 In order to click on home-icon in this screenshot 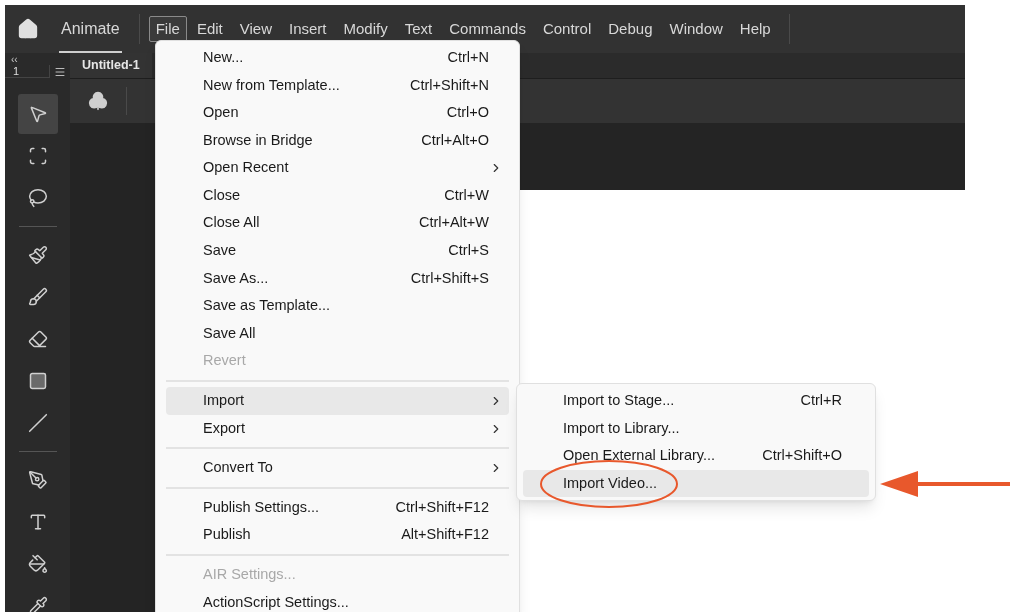, I will do `click(28, 29)`.